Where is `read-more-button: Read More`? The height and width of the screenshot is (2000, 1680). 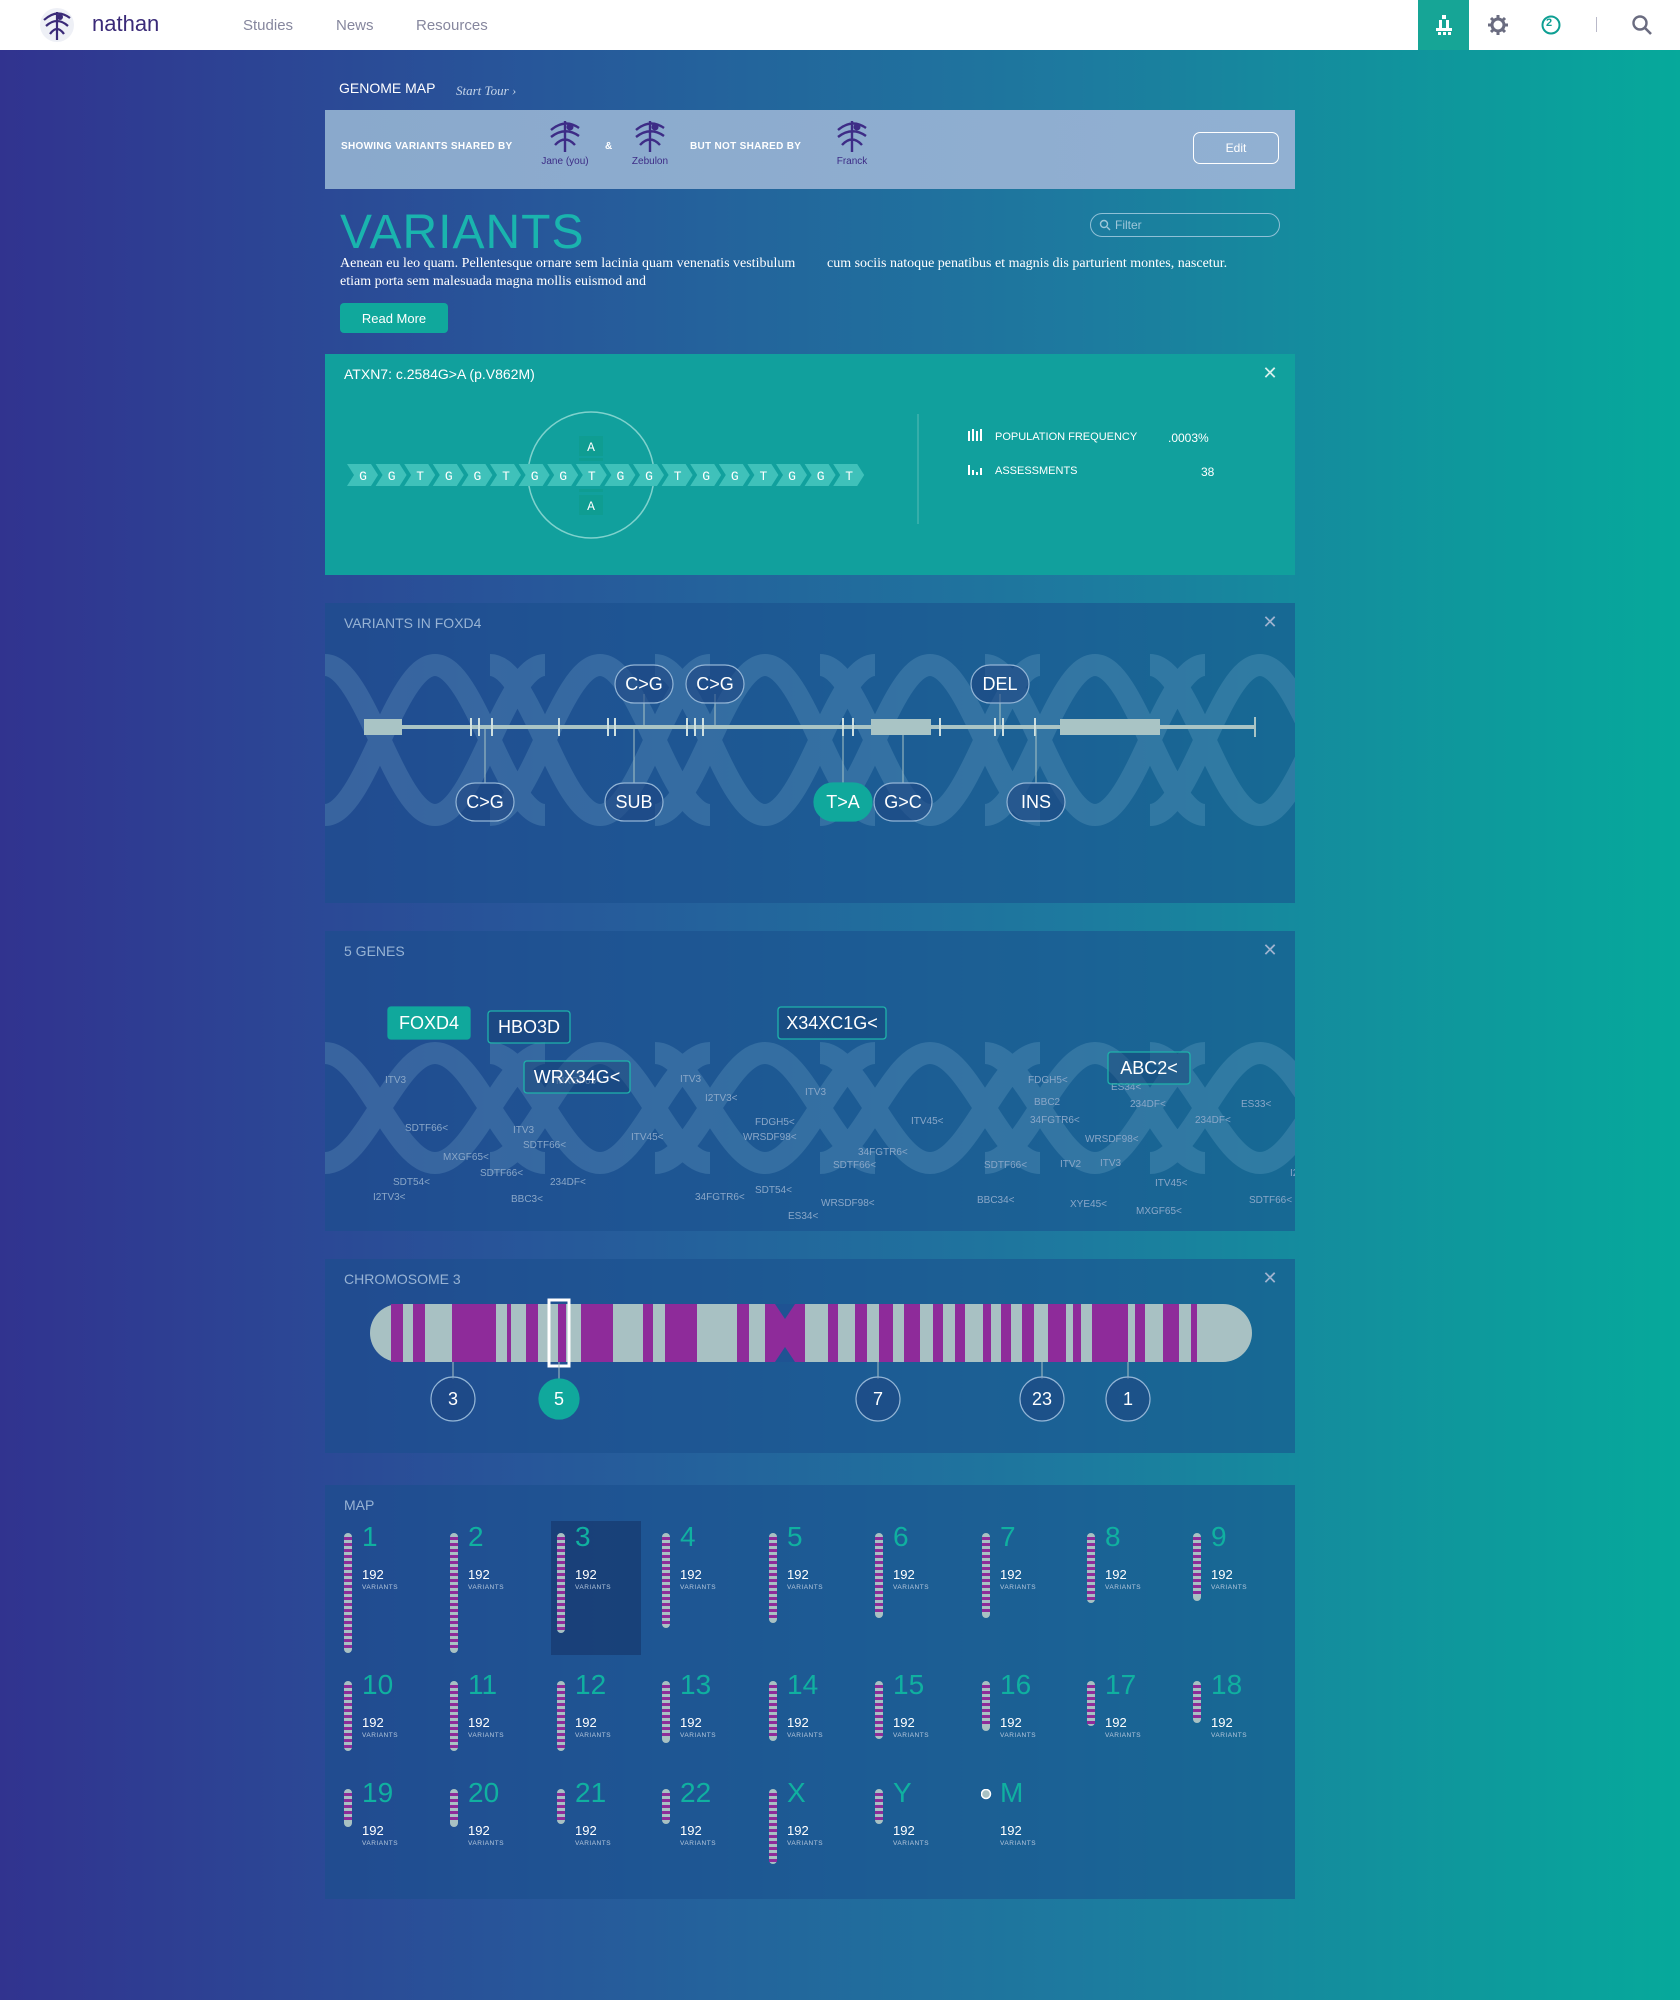
read-more-button: Read More is located at coordinates (394, 318).